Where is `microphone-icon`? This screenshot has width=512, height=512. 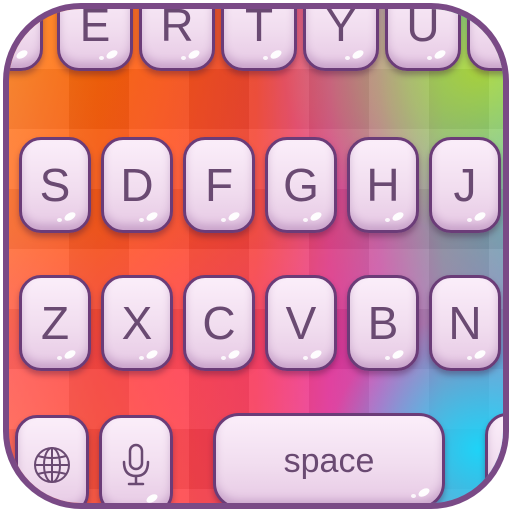
microphone-icon is located at coordinates (136, 464).